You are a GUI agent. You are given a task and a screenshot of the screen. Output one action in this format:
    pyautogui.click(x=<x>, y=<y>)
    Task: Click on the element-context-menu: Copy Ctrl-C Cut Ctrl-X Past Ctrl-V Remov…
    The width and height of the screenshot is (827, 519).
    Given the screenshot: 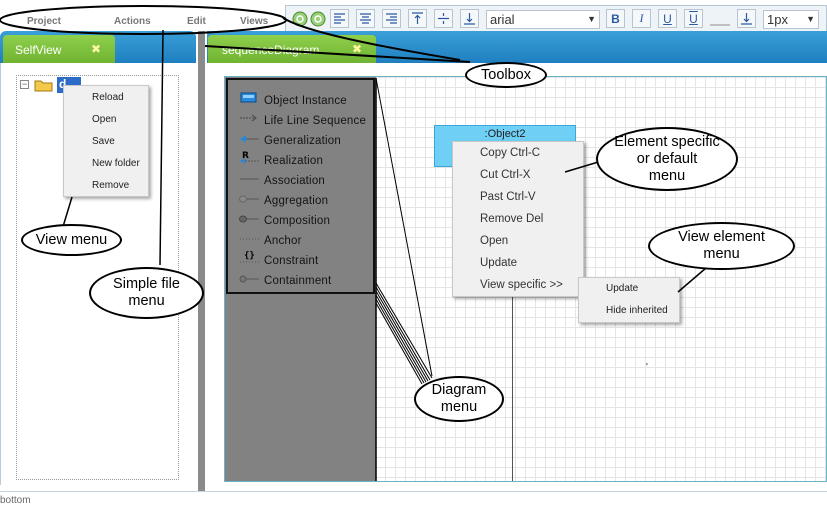 What is the action you would take?
    pyautogui.click(x=518, y=219)
    